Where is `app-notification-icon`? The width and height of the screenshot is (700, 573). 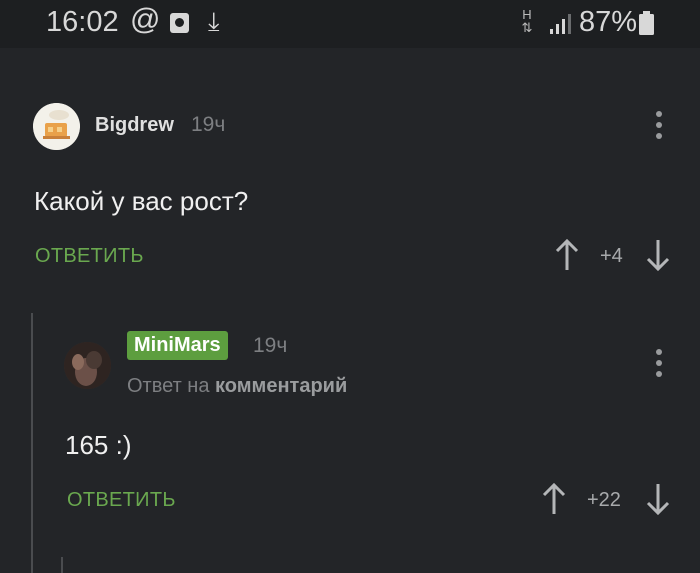
app-notification-icon is located at coordinates (179, 23).